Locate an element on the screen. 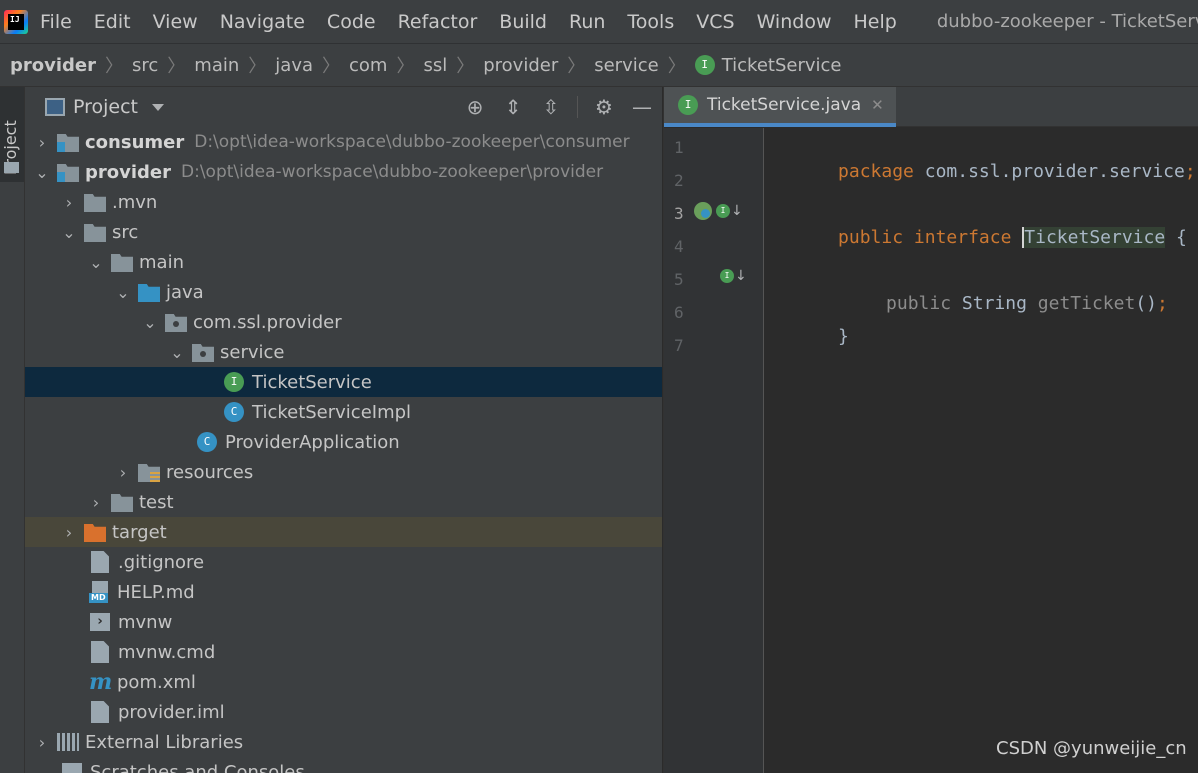 The height and width of the screenshot is (773, 1198). tree-node-package-com-ssl-provider: ⌄ com.ssl.provider is located at coordinates (343, 322).